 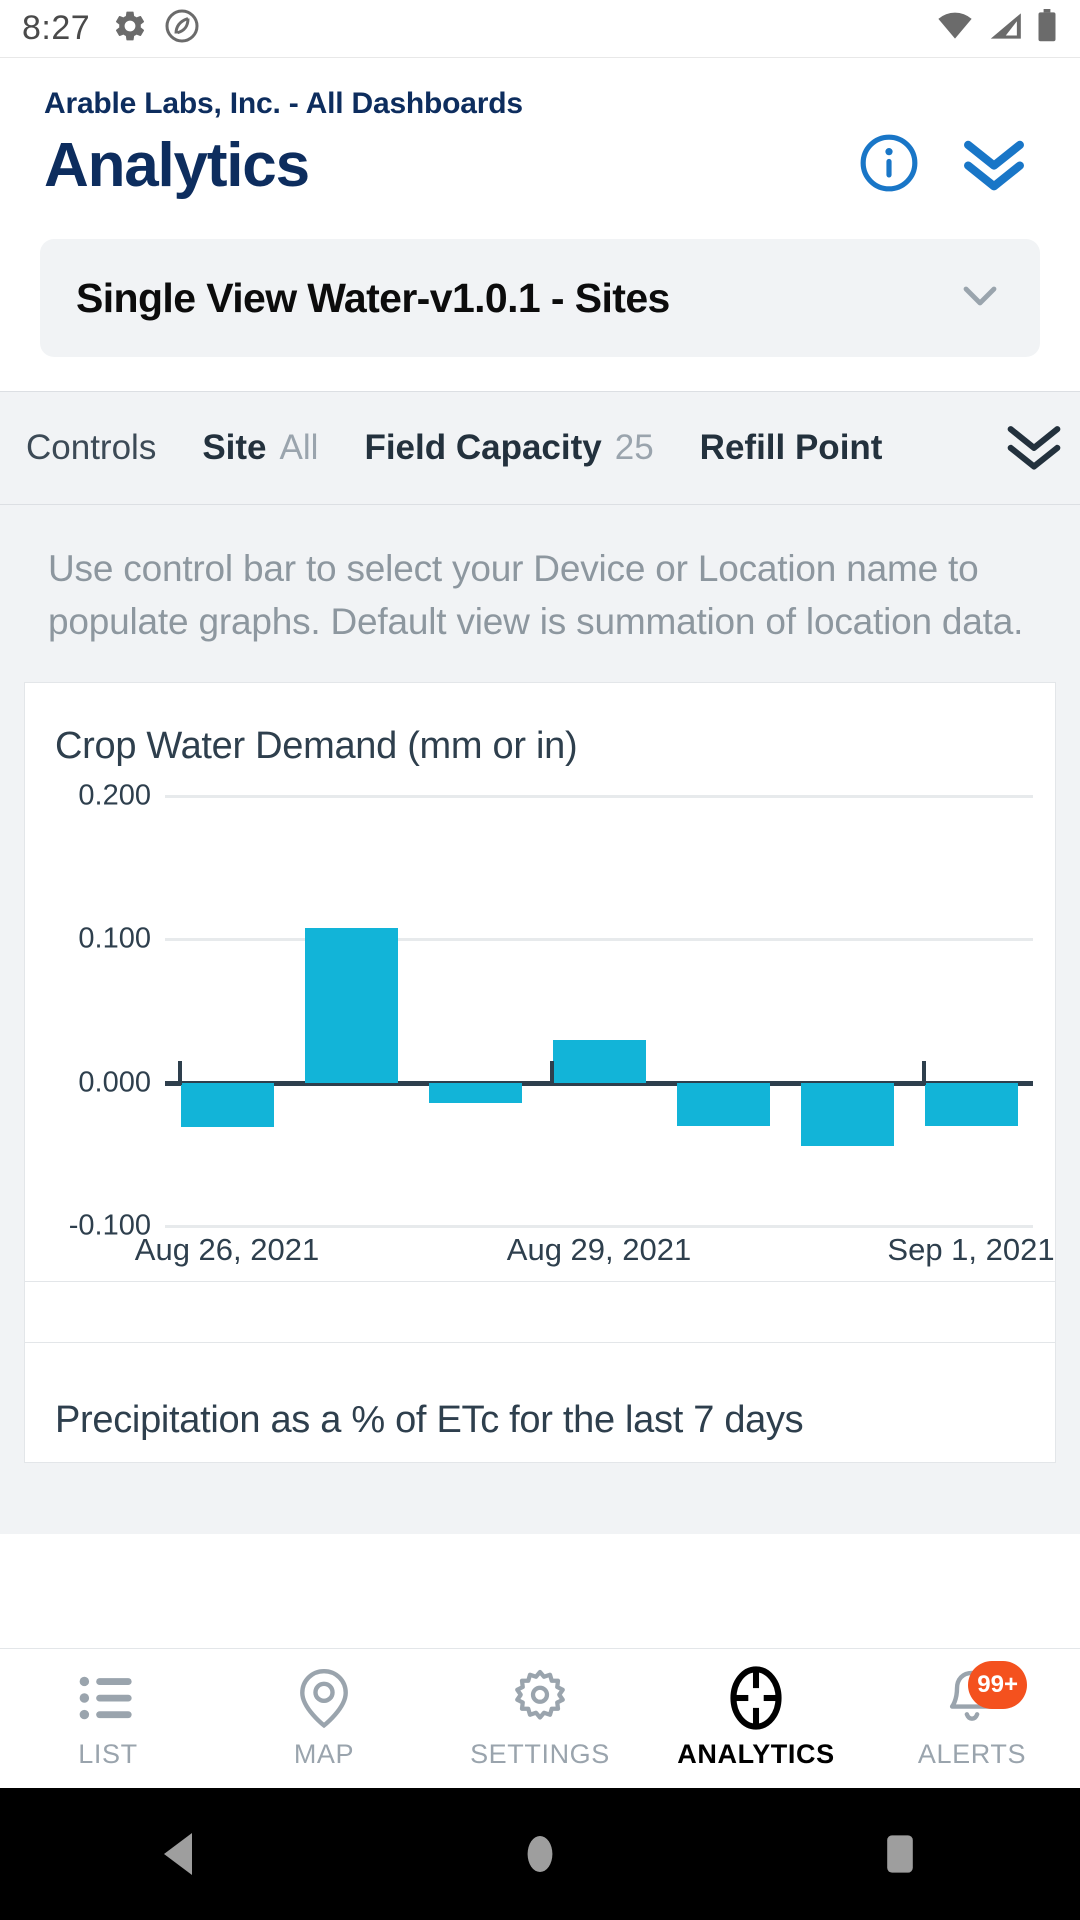 What do you see at coordinates (227, 1250) in the screenshot?
I see `chart-x-tick-label: Aug 26, 2021` at bounding box center [227, 1250].